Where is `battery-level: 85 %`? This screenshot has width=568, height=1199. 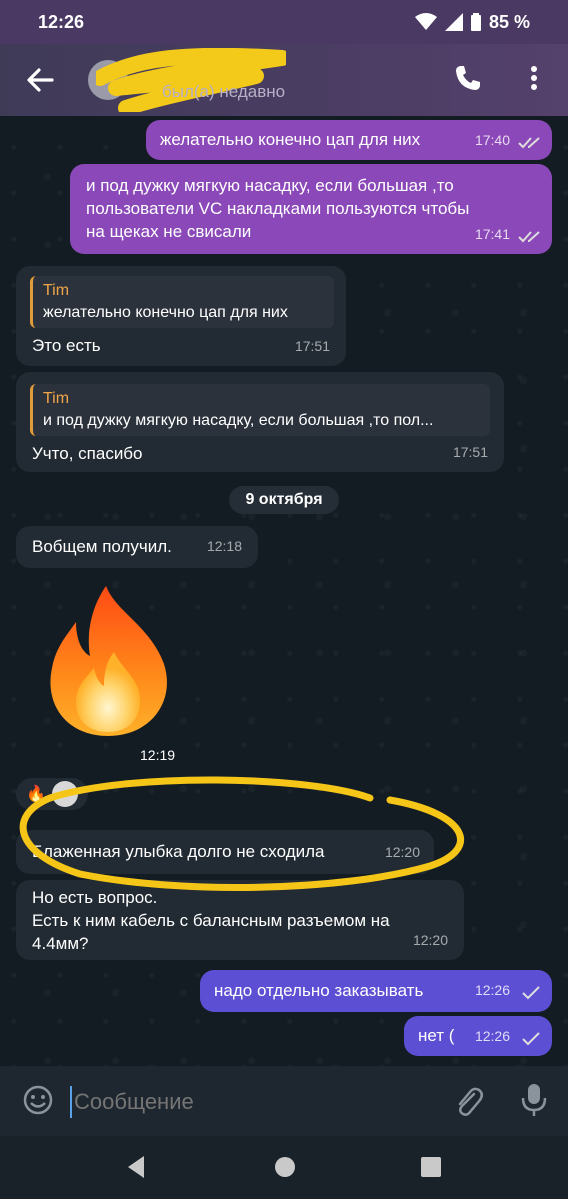
battery-level: 85 % is located at coordinates (509, 21).